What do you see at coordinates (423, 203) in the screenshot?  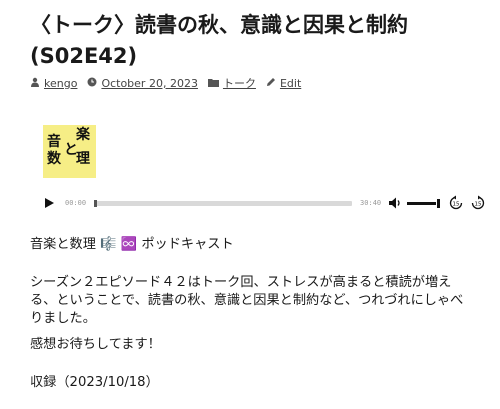 I see `volume-slider` at bounding box center [423, 203].